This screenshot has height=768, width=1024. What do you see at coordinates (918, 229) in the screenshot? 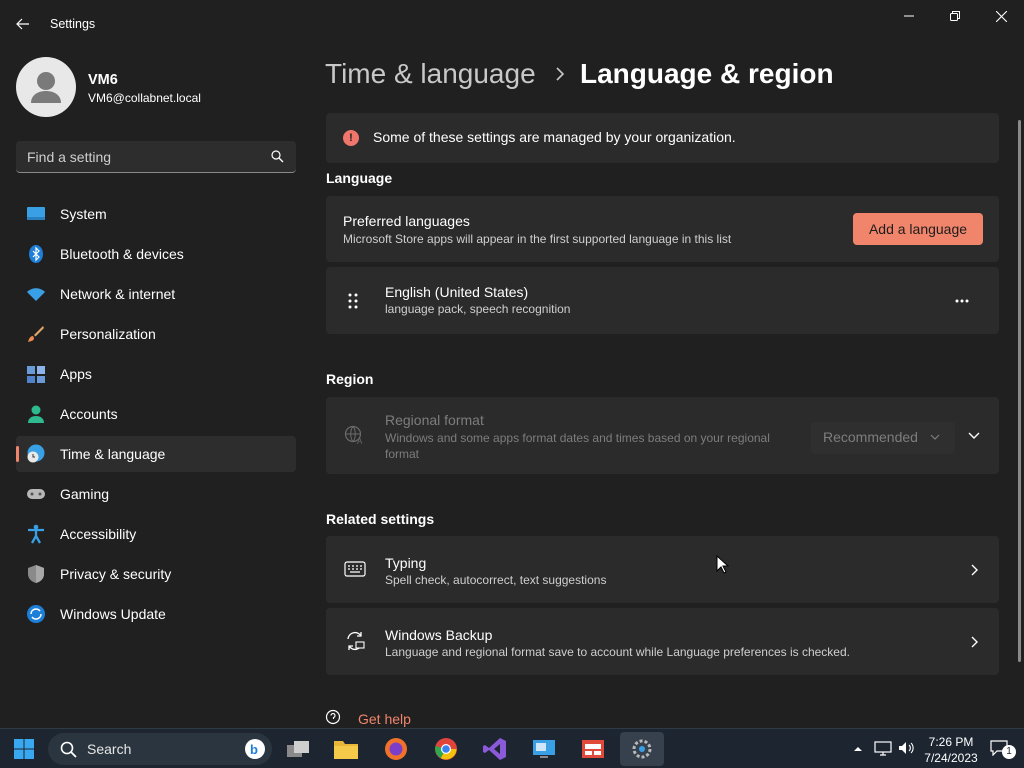
I see `add-language-button: Add a language` at bounding box center [918, 229].